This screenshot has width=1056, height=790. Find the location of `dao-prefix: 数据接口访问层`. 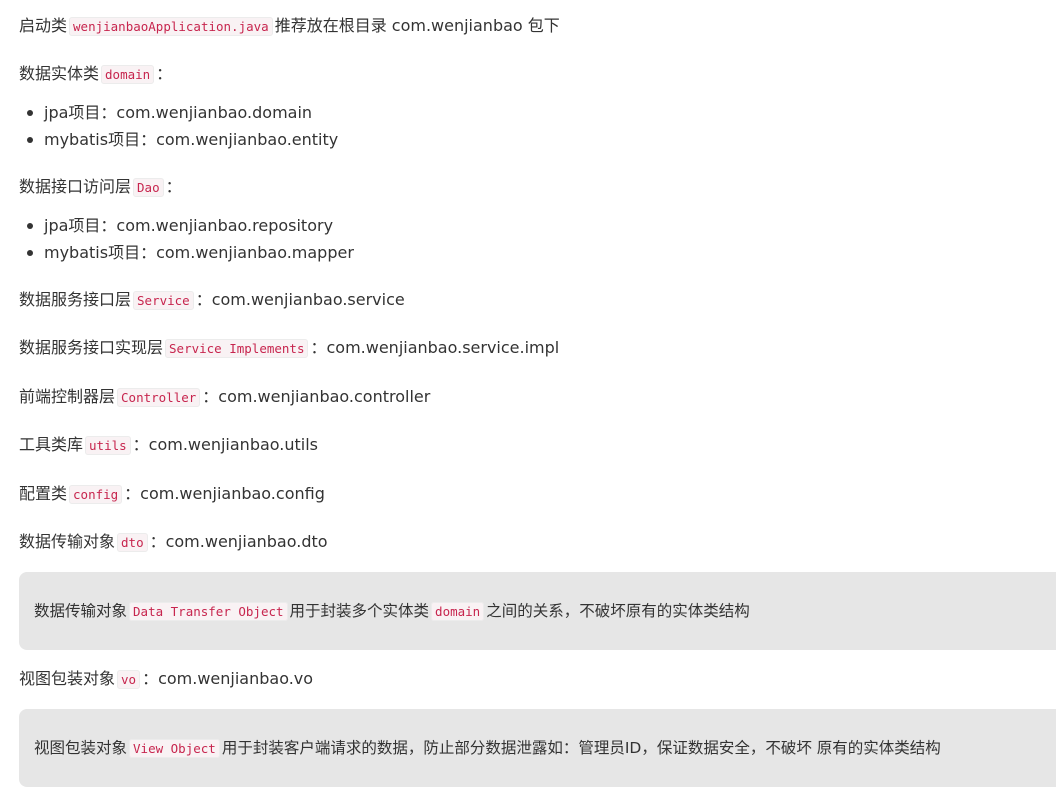

dao-prefix: 数据接口访问层 is located at coordinates (75, 186).